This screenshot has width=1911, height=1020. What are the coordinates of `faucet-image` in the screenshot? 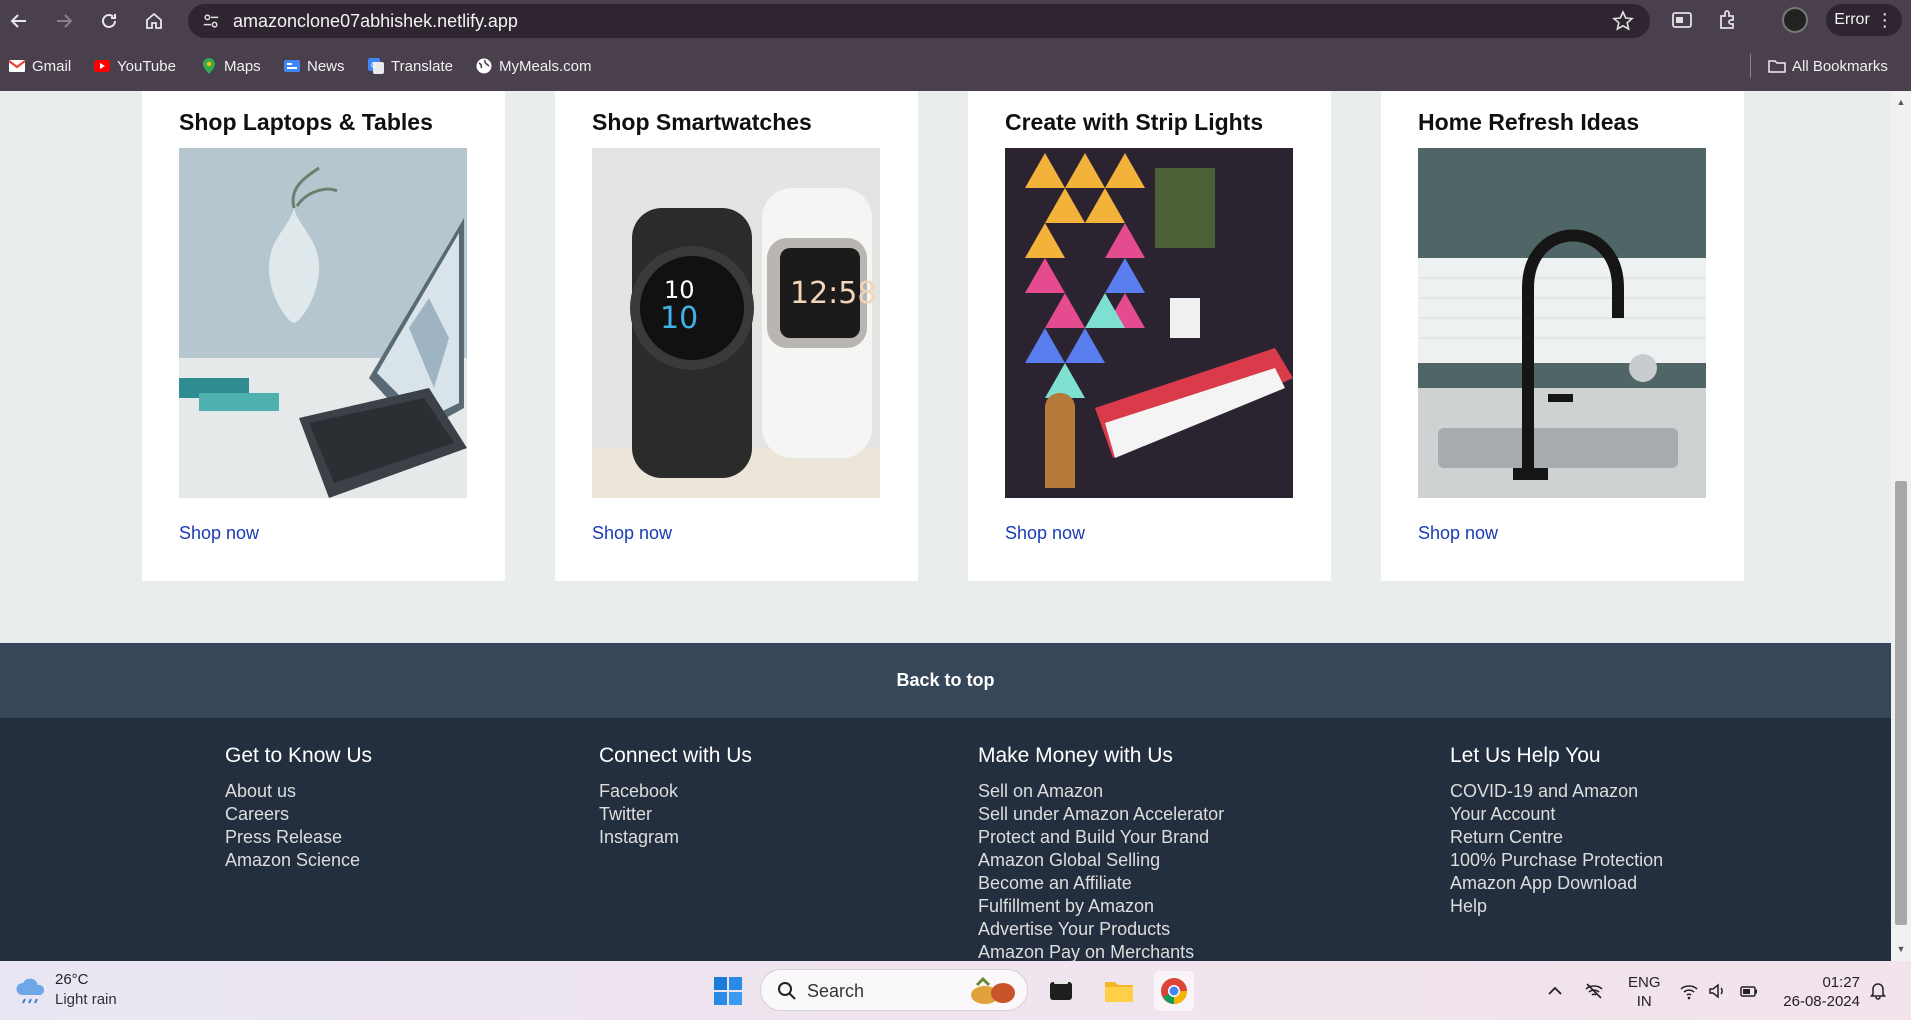 It's located at (1562, 323).